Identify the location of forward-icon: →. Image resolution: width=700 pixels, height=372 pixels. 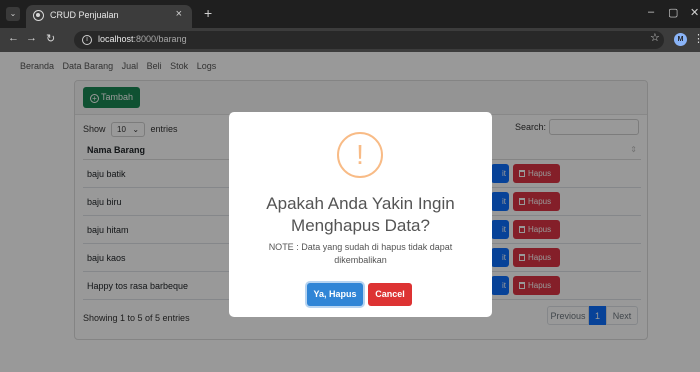
(31, 38).